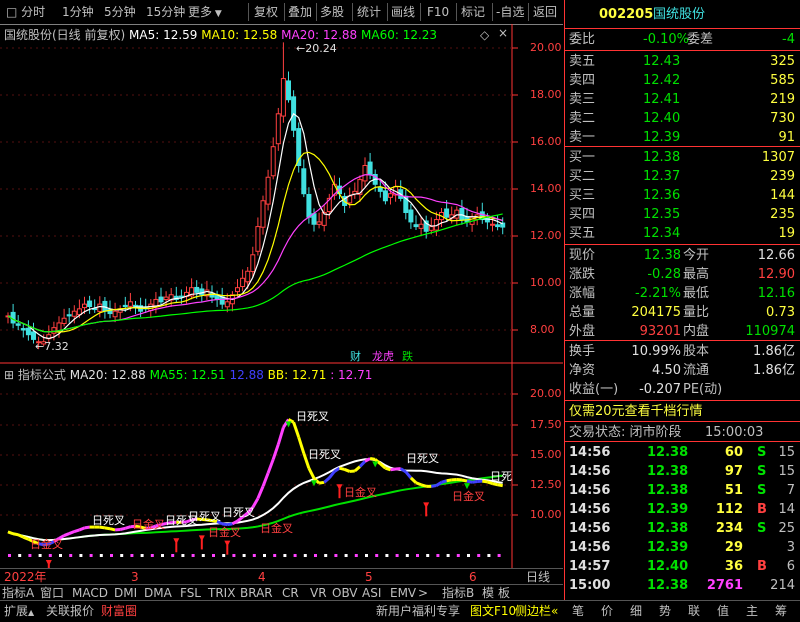 The width and height of the screenshot is (800, 622). Describe the element at coordinates (696, 293) in the screenshot. I see `quote-label-2: 最低` at that location.